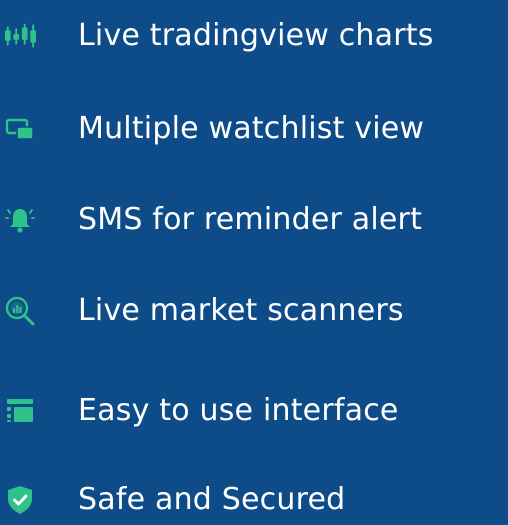  I want to click on multi-window-icon, so click(20, 129).